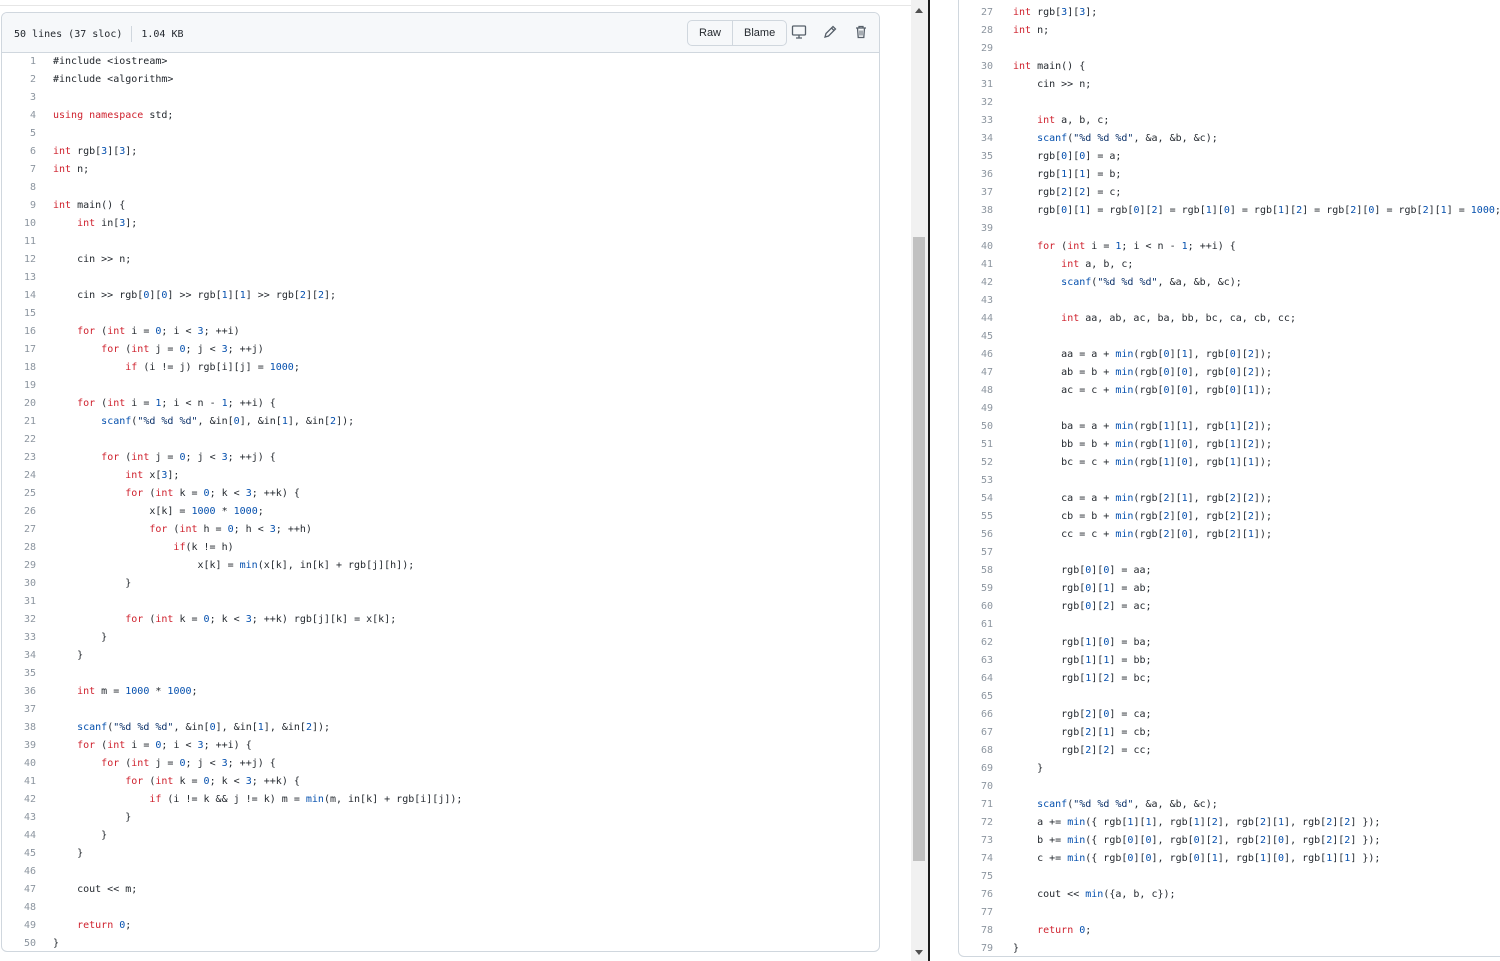 Image resolution: width=1500 pixels, height=961 pixels. What do you see at coordinates (19, 368) in the screenshot?
I see `line-number: 18` at bounding box center [19, 368].